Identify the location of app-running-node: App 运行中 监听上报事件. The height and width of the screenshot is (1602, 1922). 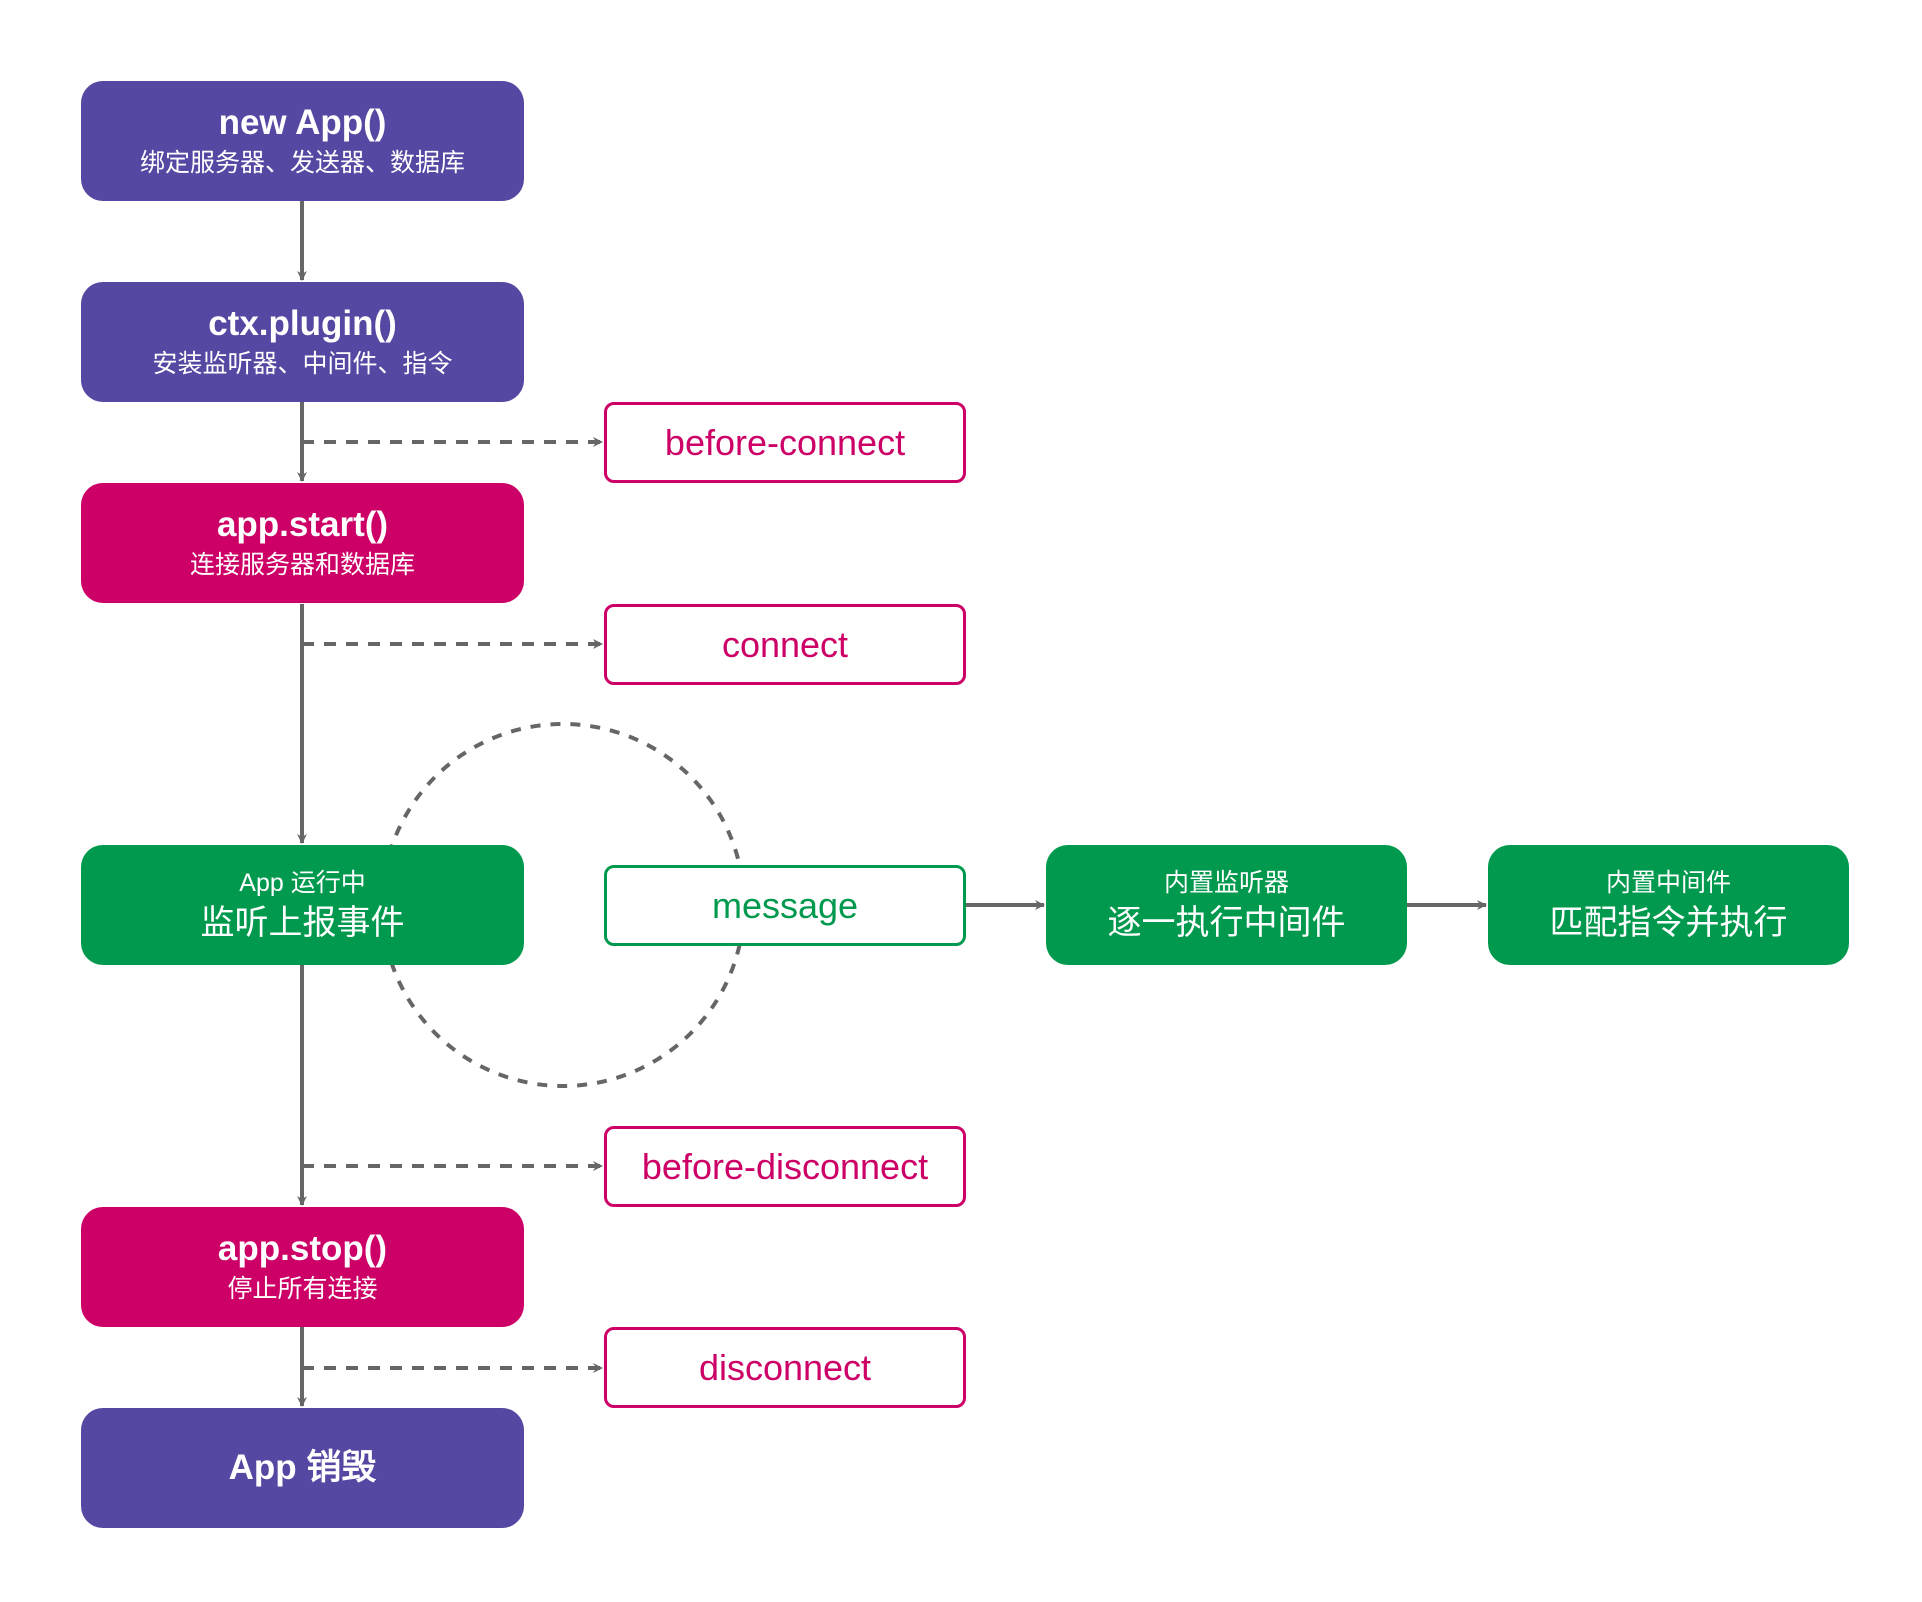
(302, 905).